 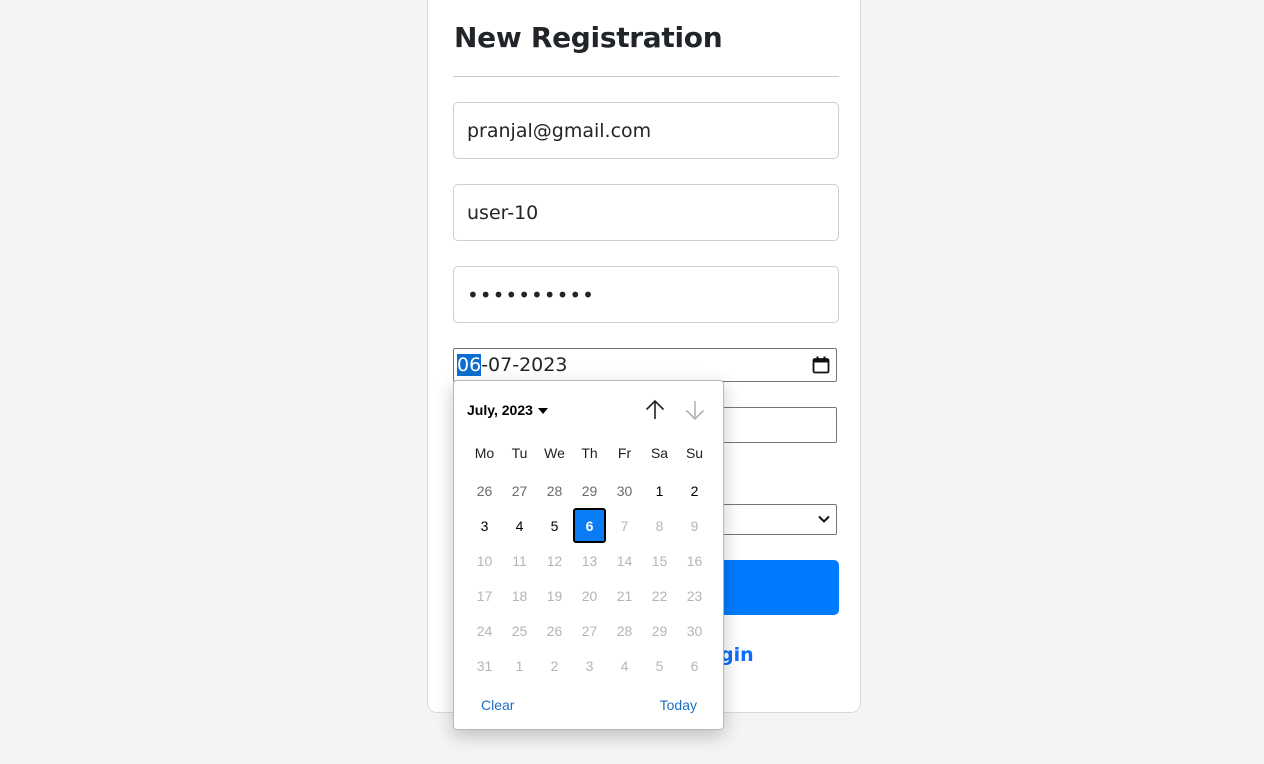 I want to click on calendar-day: 8, so click(x=659, y=525).